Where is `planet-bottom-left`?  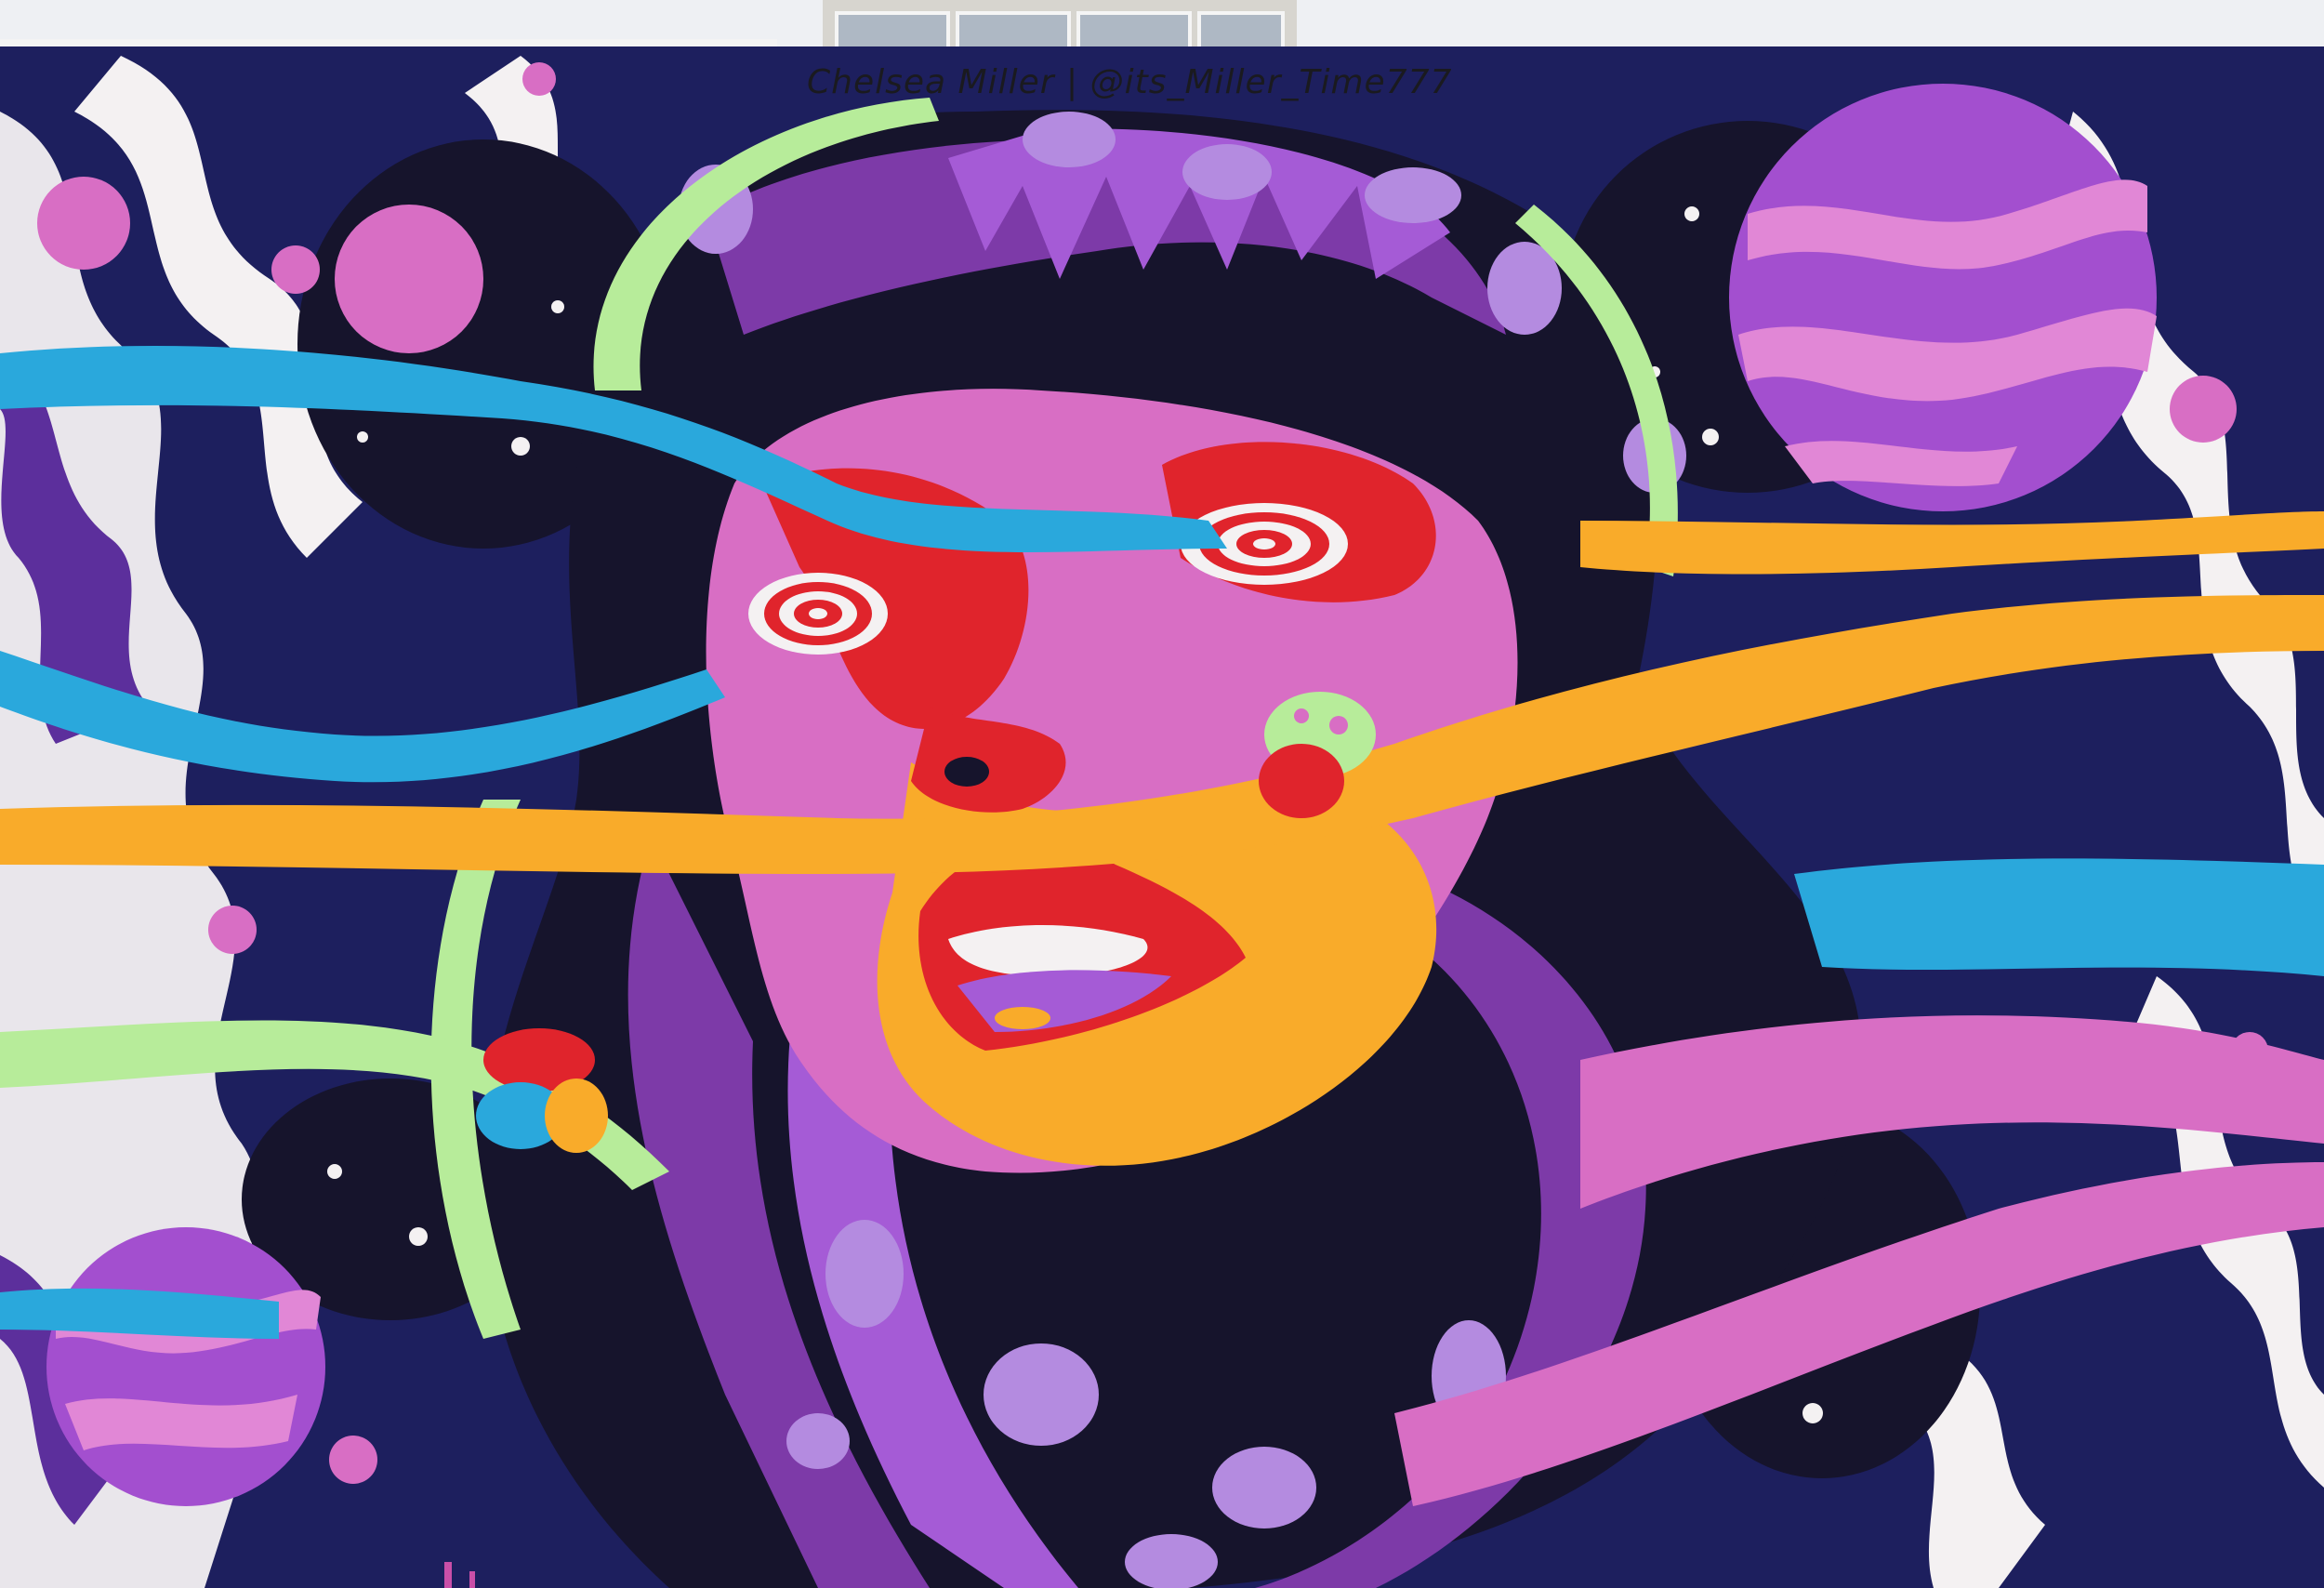 planet-bottom-left is located at coordinates (185, 1366).